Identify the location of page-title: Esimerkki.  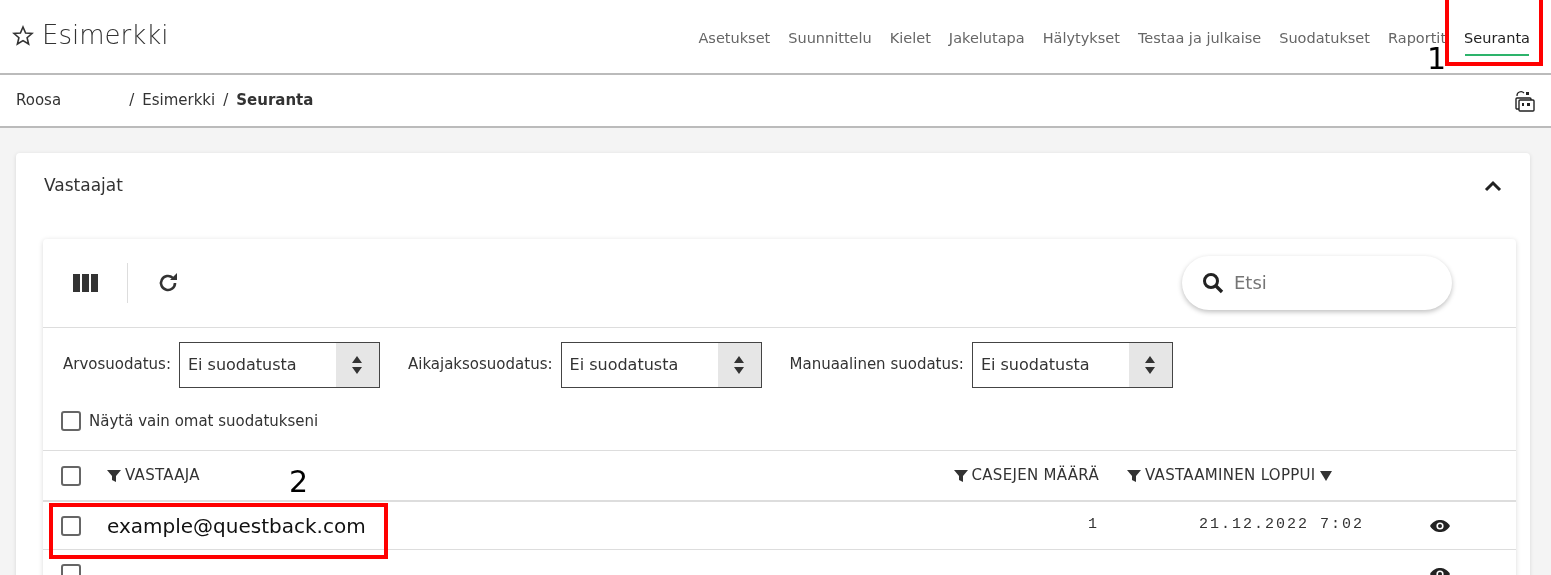
(105, 35).